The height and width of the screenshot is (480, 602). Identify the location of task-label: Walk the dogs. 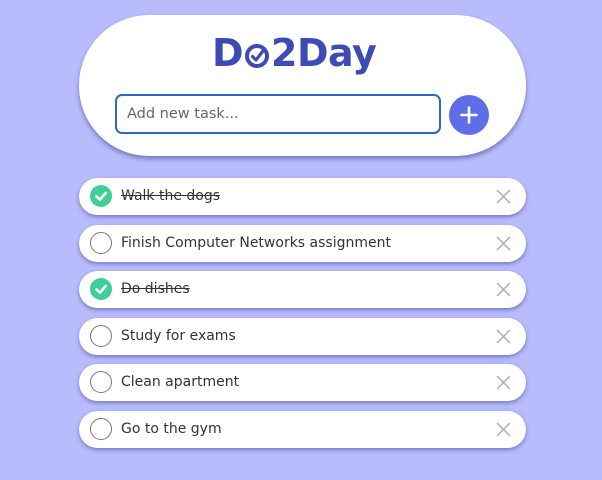
(171, 196).